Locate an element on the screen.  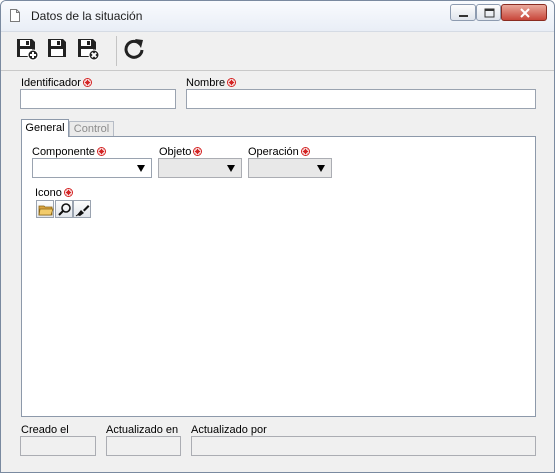
save-close-icon is located at coordinates (88, 49).